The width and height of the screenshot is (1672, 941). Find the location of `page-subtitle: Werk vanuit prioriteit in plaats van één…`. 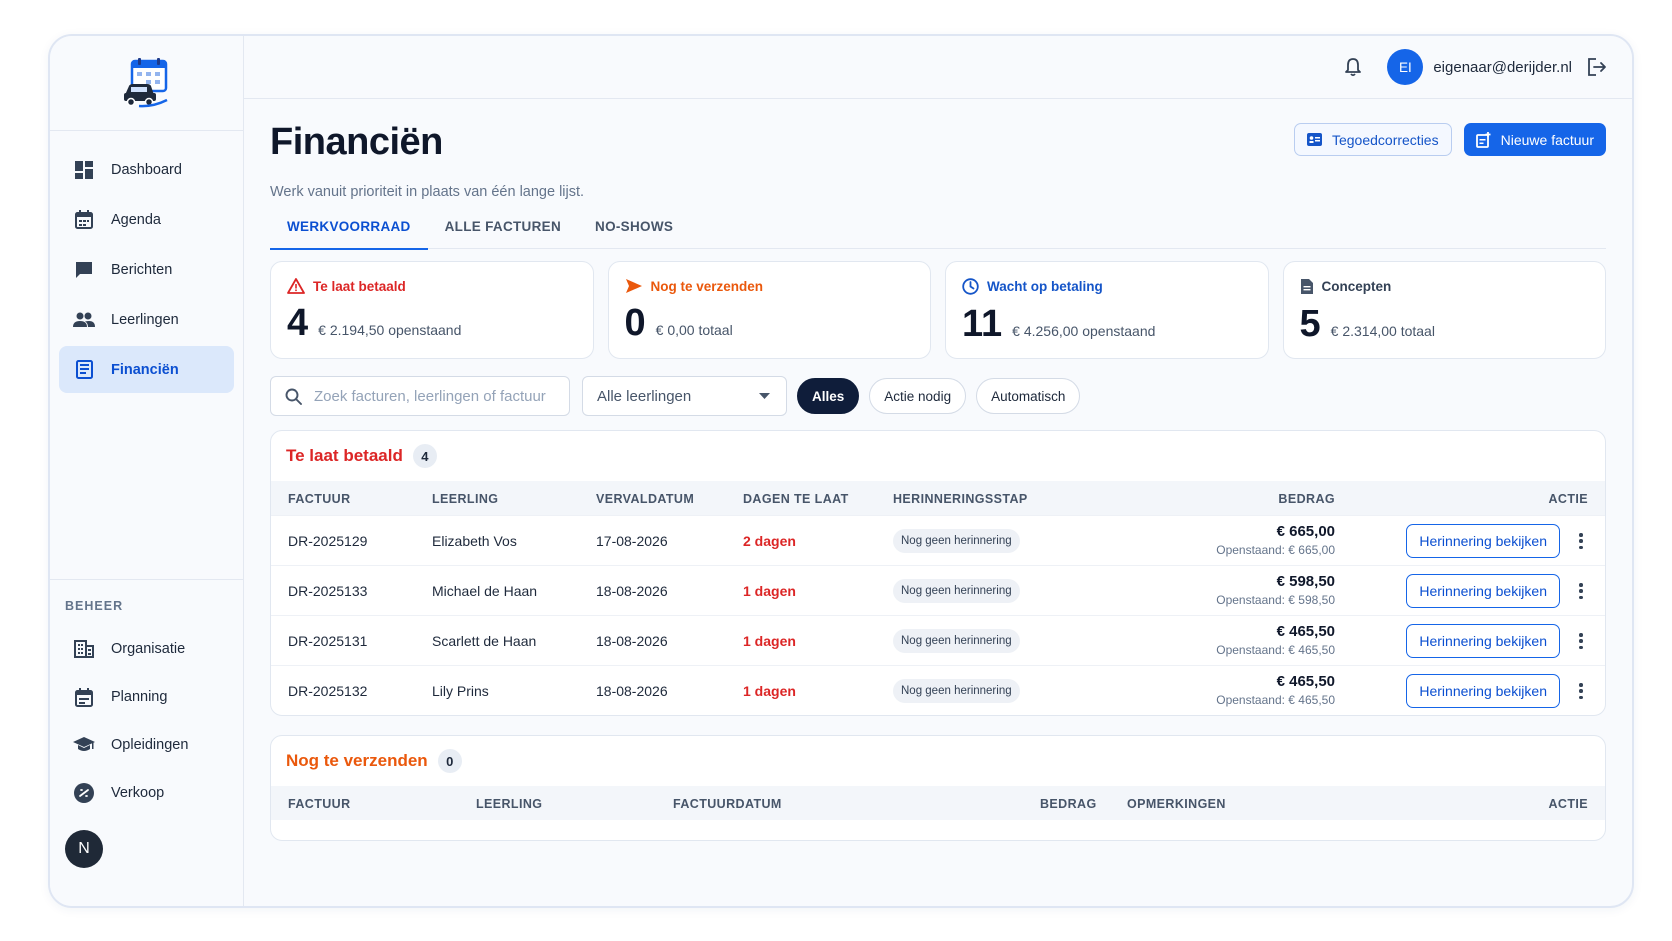

page-subtitle: Werk vanuit prioriteit in plaats van één… is located at coordinates (427, 192).